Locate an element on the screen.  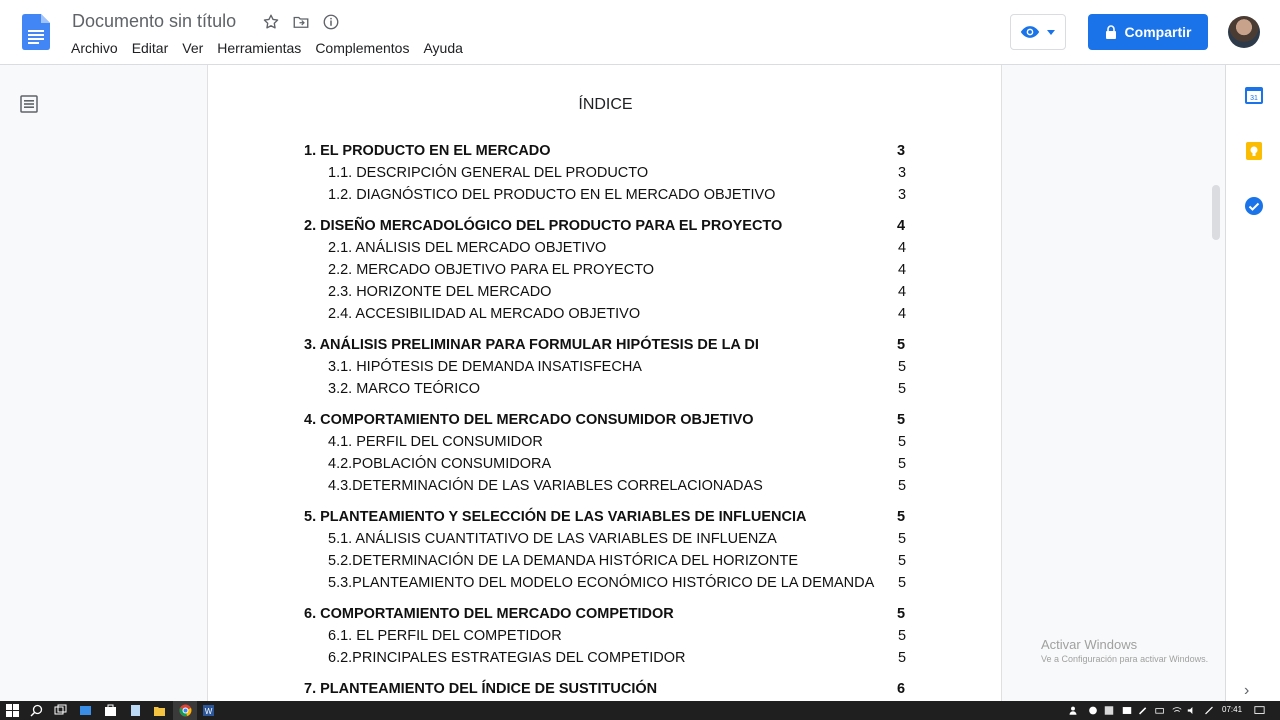
tasks-icon is located at coordinates (1254, 206).